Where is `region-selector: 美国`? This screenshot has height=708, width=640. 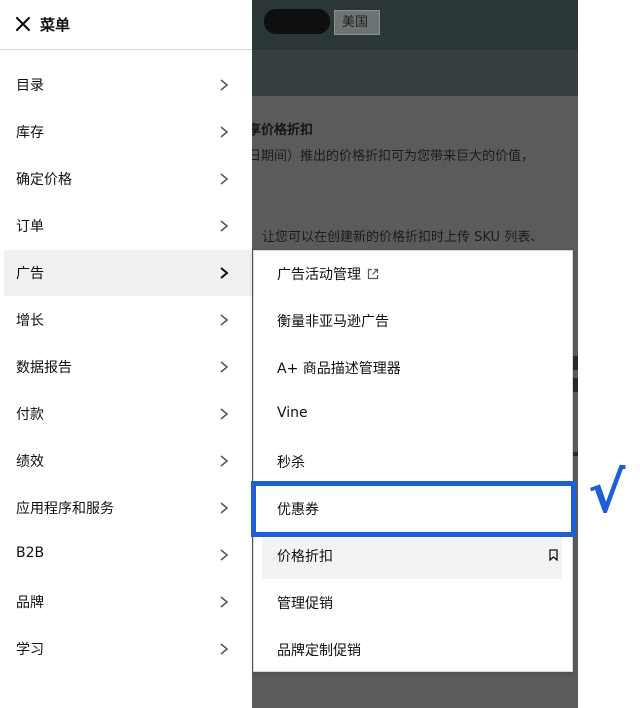
region-selector: 美国 is located at coordinates (357, 22).